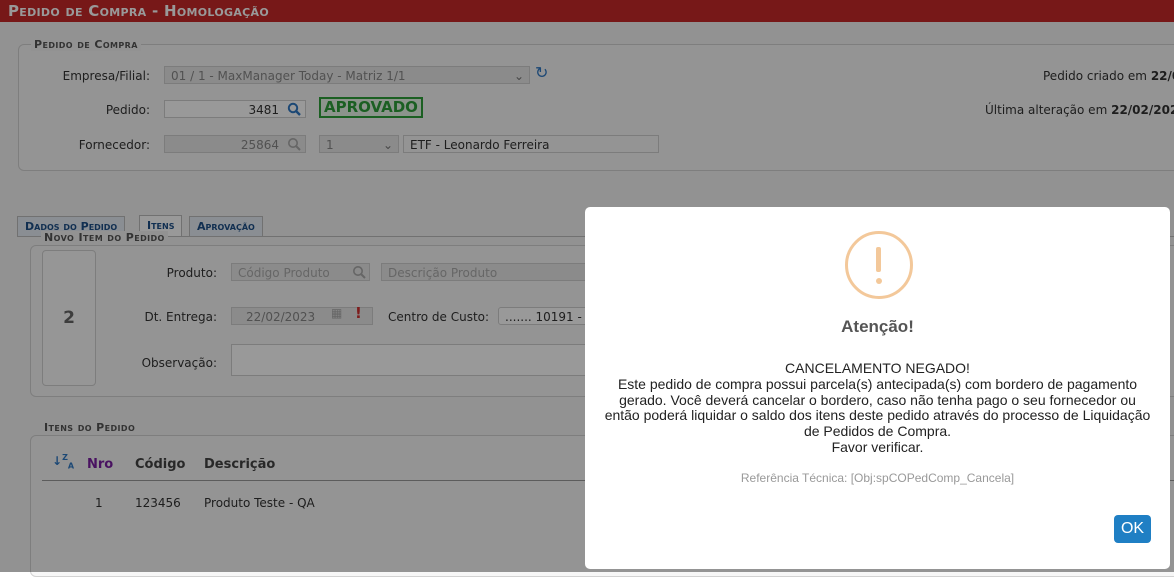 This screenshot has width=1174, height=577. Describe the element at coordinates (1132, 529) in the screenshot. I see `ok-button: OK` at that location.